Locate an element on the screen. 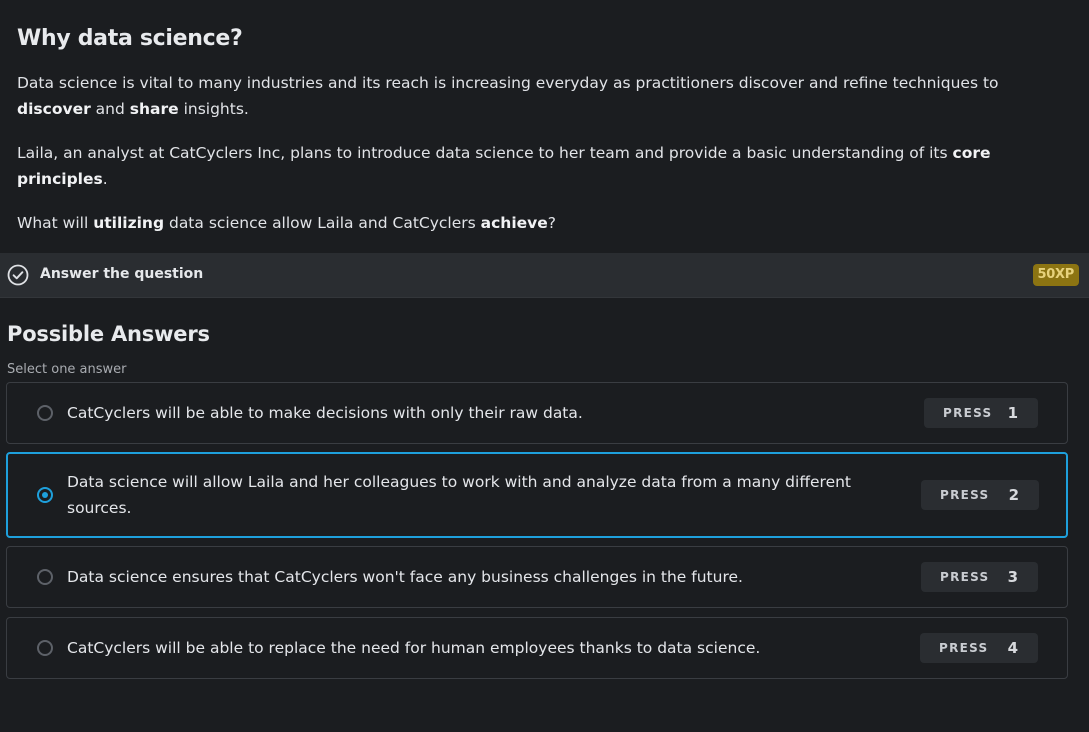 This screenshot has height=732, width=1089. radio-button-selected is located at coordinates (45, 495).